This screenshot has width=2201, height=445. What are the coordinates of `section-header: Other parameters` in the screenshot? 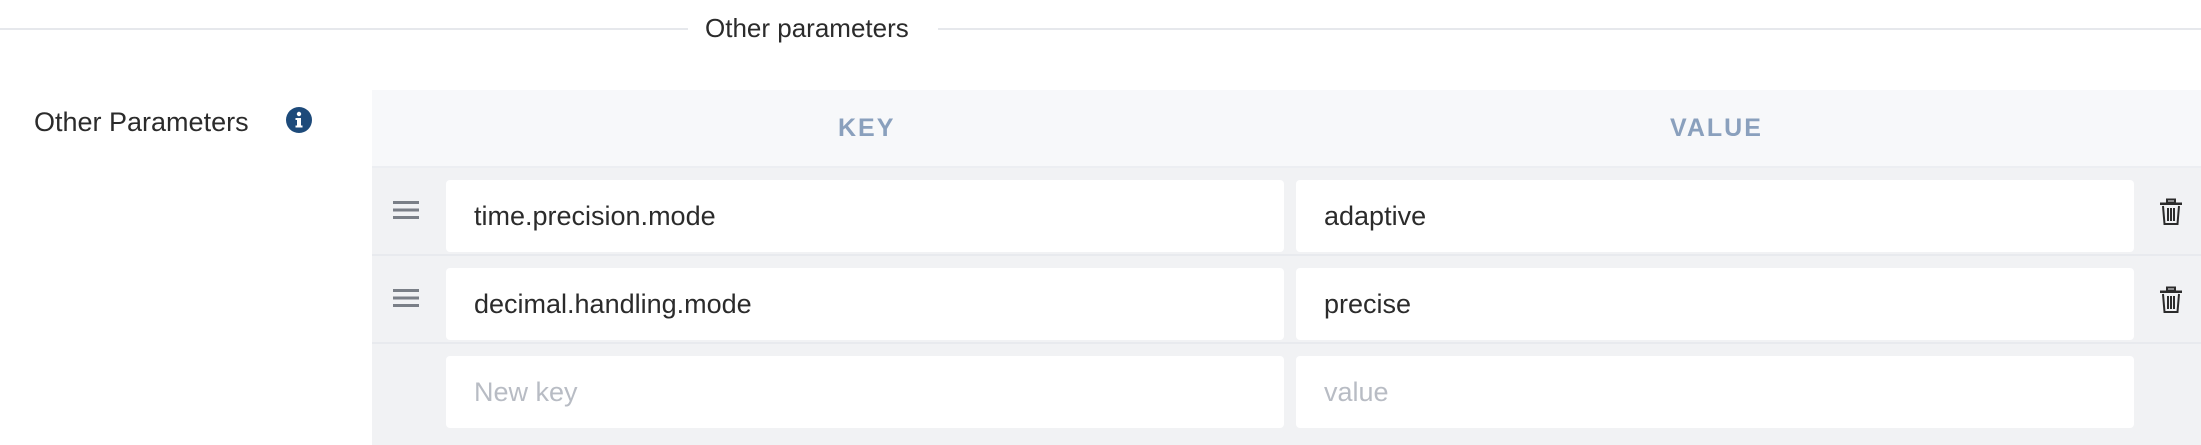 It's located at (1100, 29).